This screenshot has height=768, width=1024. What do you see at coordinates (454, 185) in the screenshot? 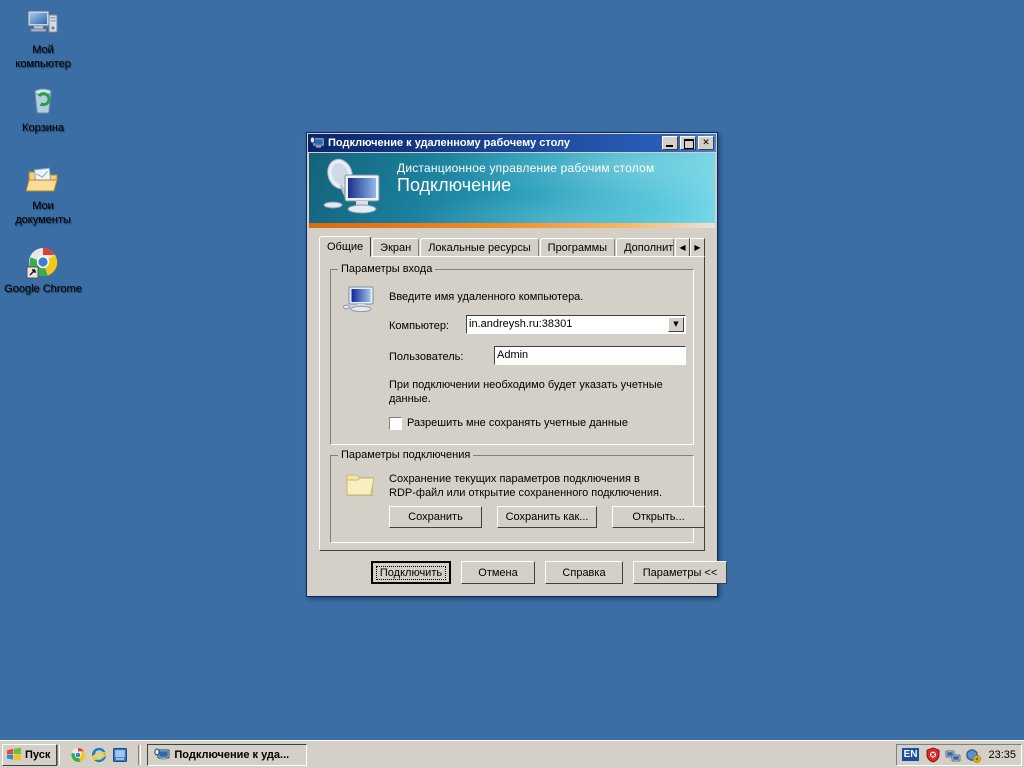
I see `banner-title: Подключение` at bounding box center [454, 185].